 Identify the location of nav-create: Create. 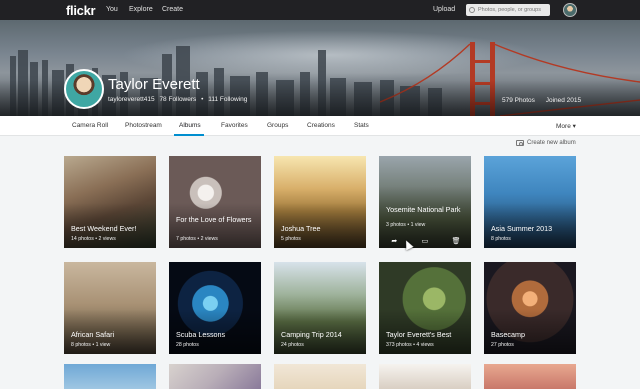
(172, 9).